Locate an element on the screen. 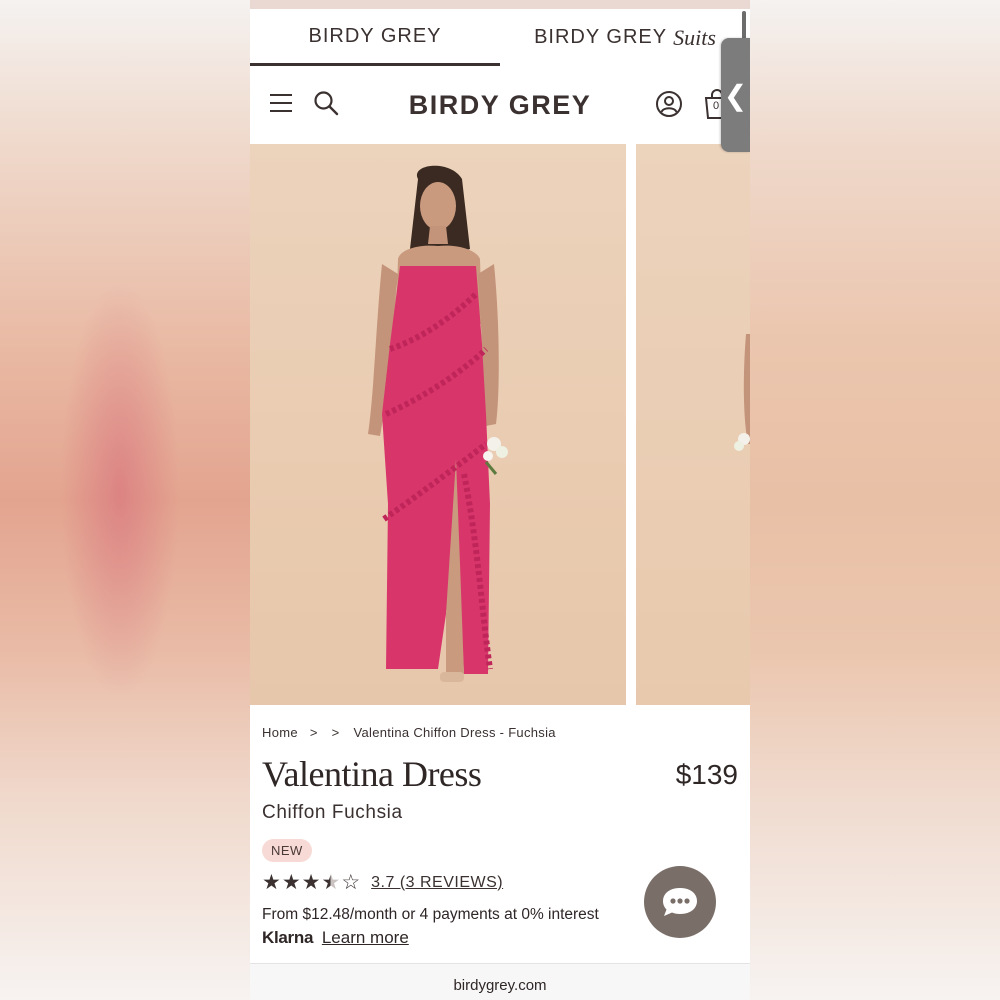 The width and height of the screenshot is (1000, 1000). learn-more-link: Learn more is located at coordinates (365, 937).